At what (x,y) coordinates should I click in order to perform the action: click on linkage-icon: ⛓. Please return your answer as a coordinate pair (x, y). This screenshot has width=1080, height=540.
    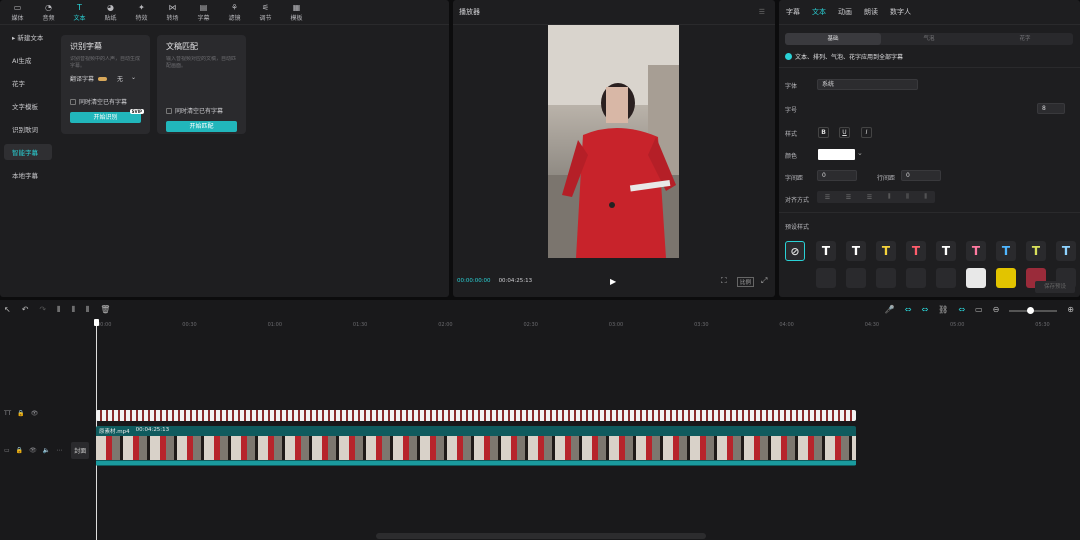
    Looking at the image, I should click on (943, 309).